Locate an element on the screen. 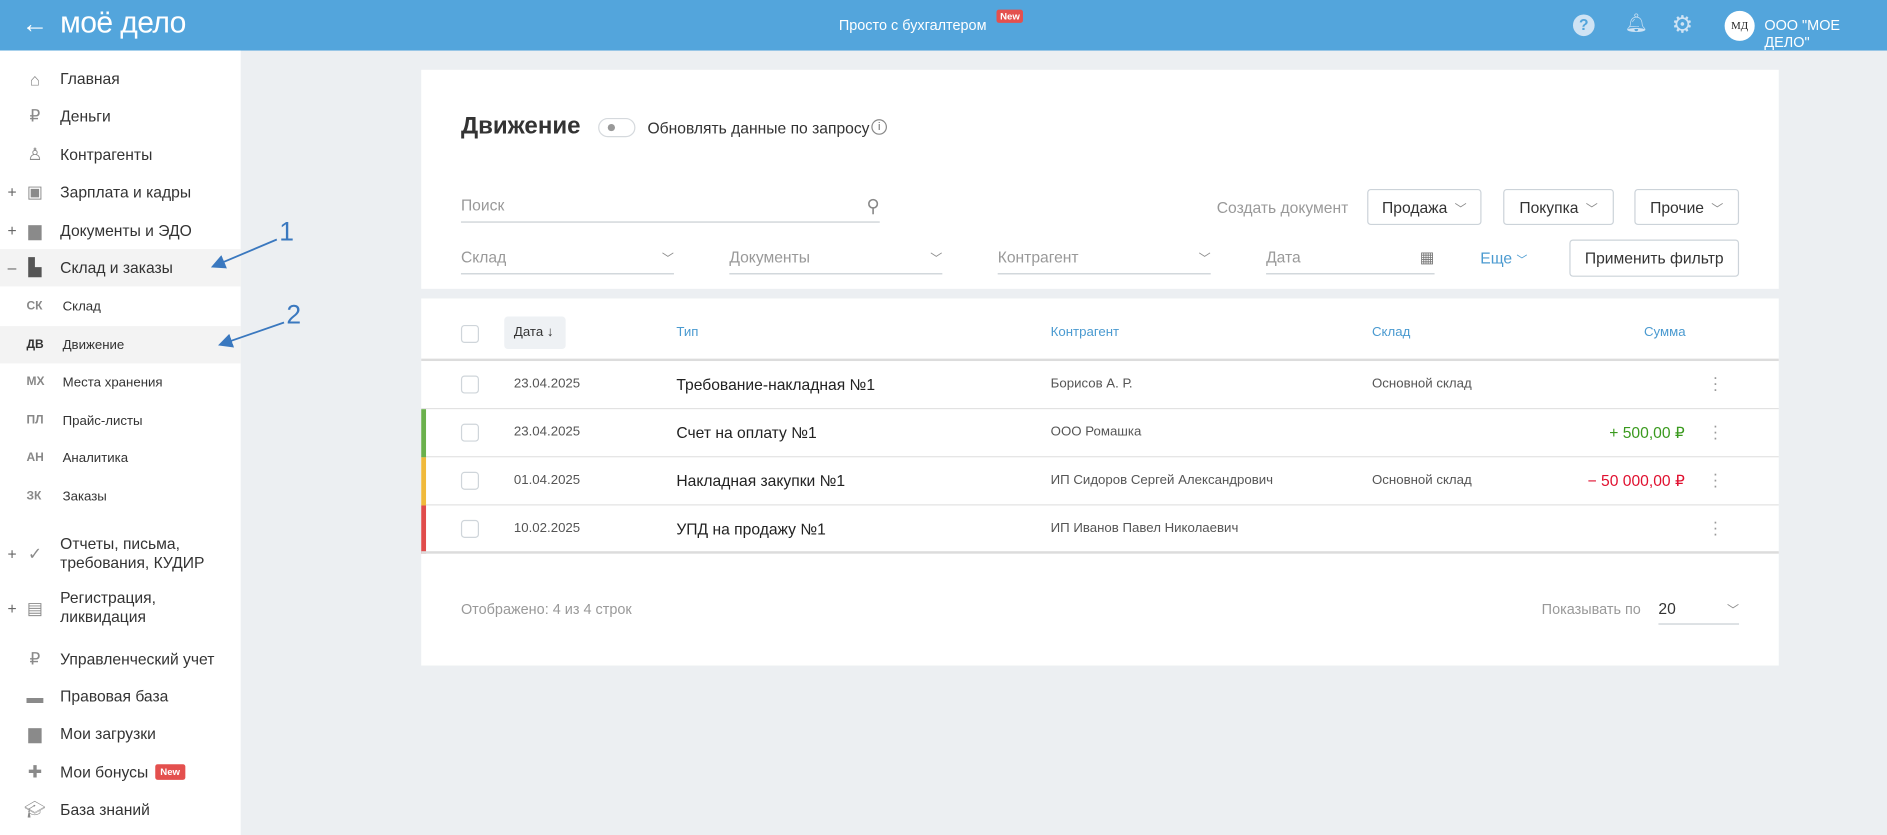 The height and width of the screenshot is (835, 1887). subitem-abbr: ПЛ is located at coordinates (35, 421).